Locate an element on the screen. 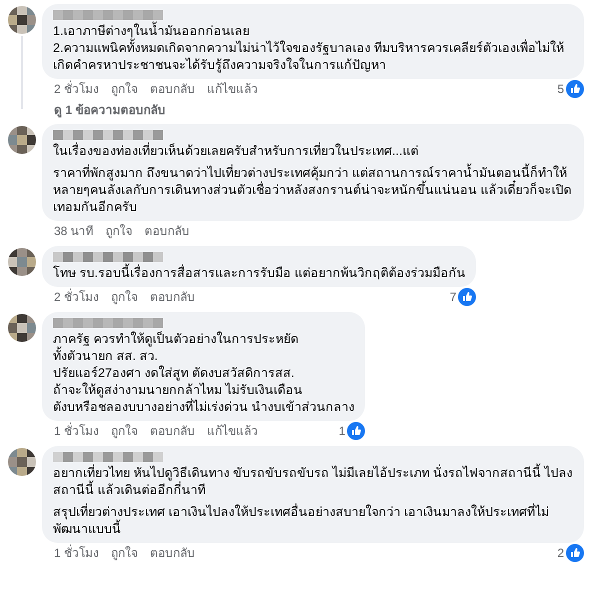 The width and height of the screenshot is (600, 616). comment-text: 2.ความแพนิคทั้งหมดเกิดจากความไม่น่าไว้ใจของรัฐบาลเอง ทีมบริหารควรเคลียร์ตัวเองเพื่อไม่ให้เกิดคำครหาประชาชนจะได้รับรู้ถึงความจริงใจในการแก้ปัญหา is located at coordinates (313, 57).